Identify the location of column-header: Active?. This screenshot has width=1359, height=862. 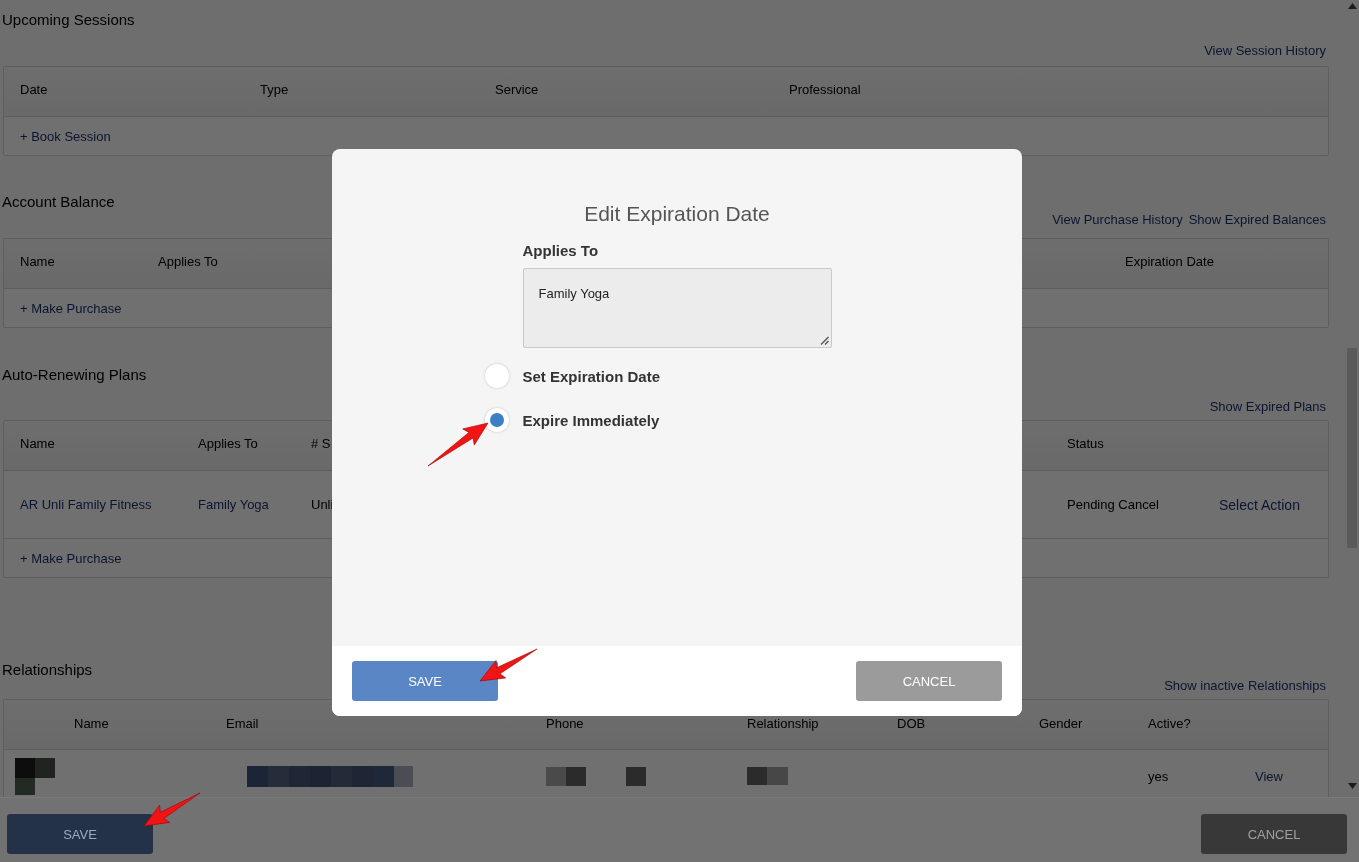
(1169, 723).